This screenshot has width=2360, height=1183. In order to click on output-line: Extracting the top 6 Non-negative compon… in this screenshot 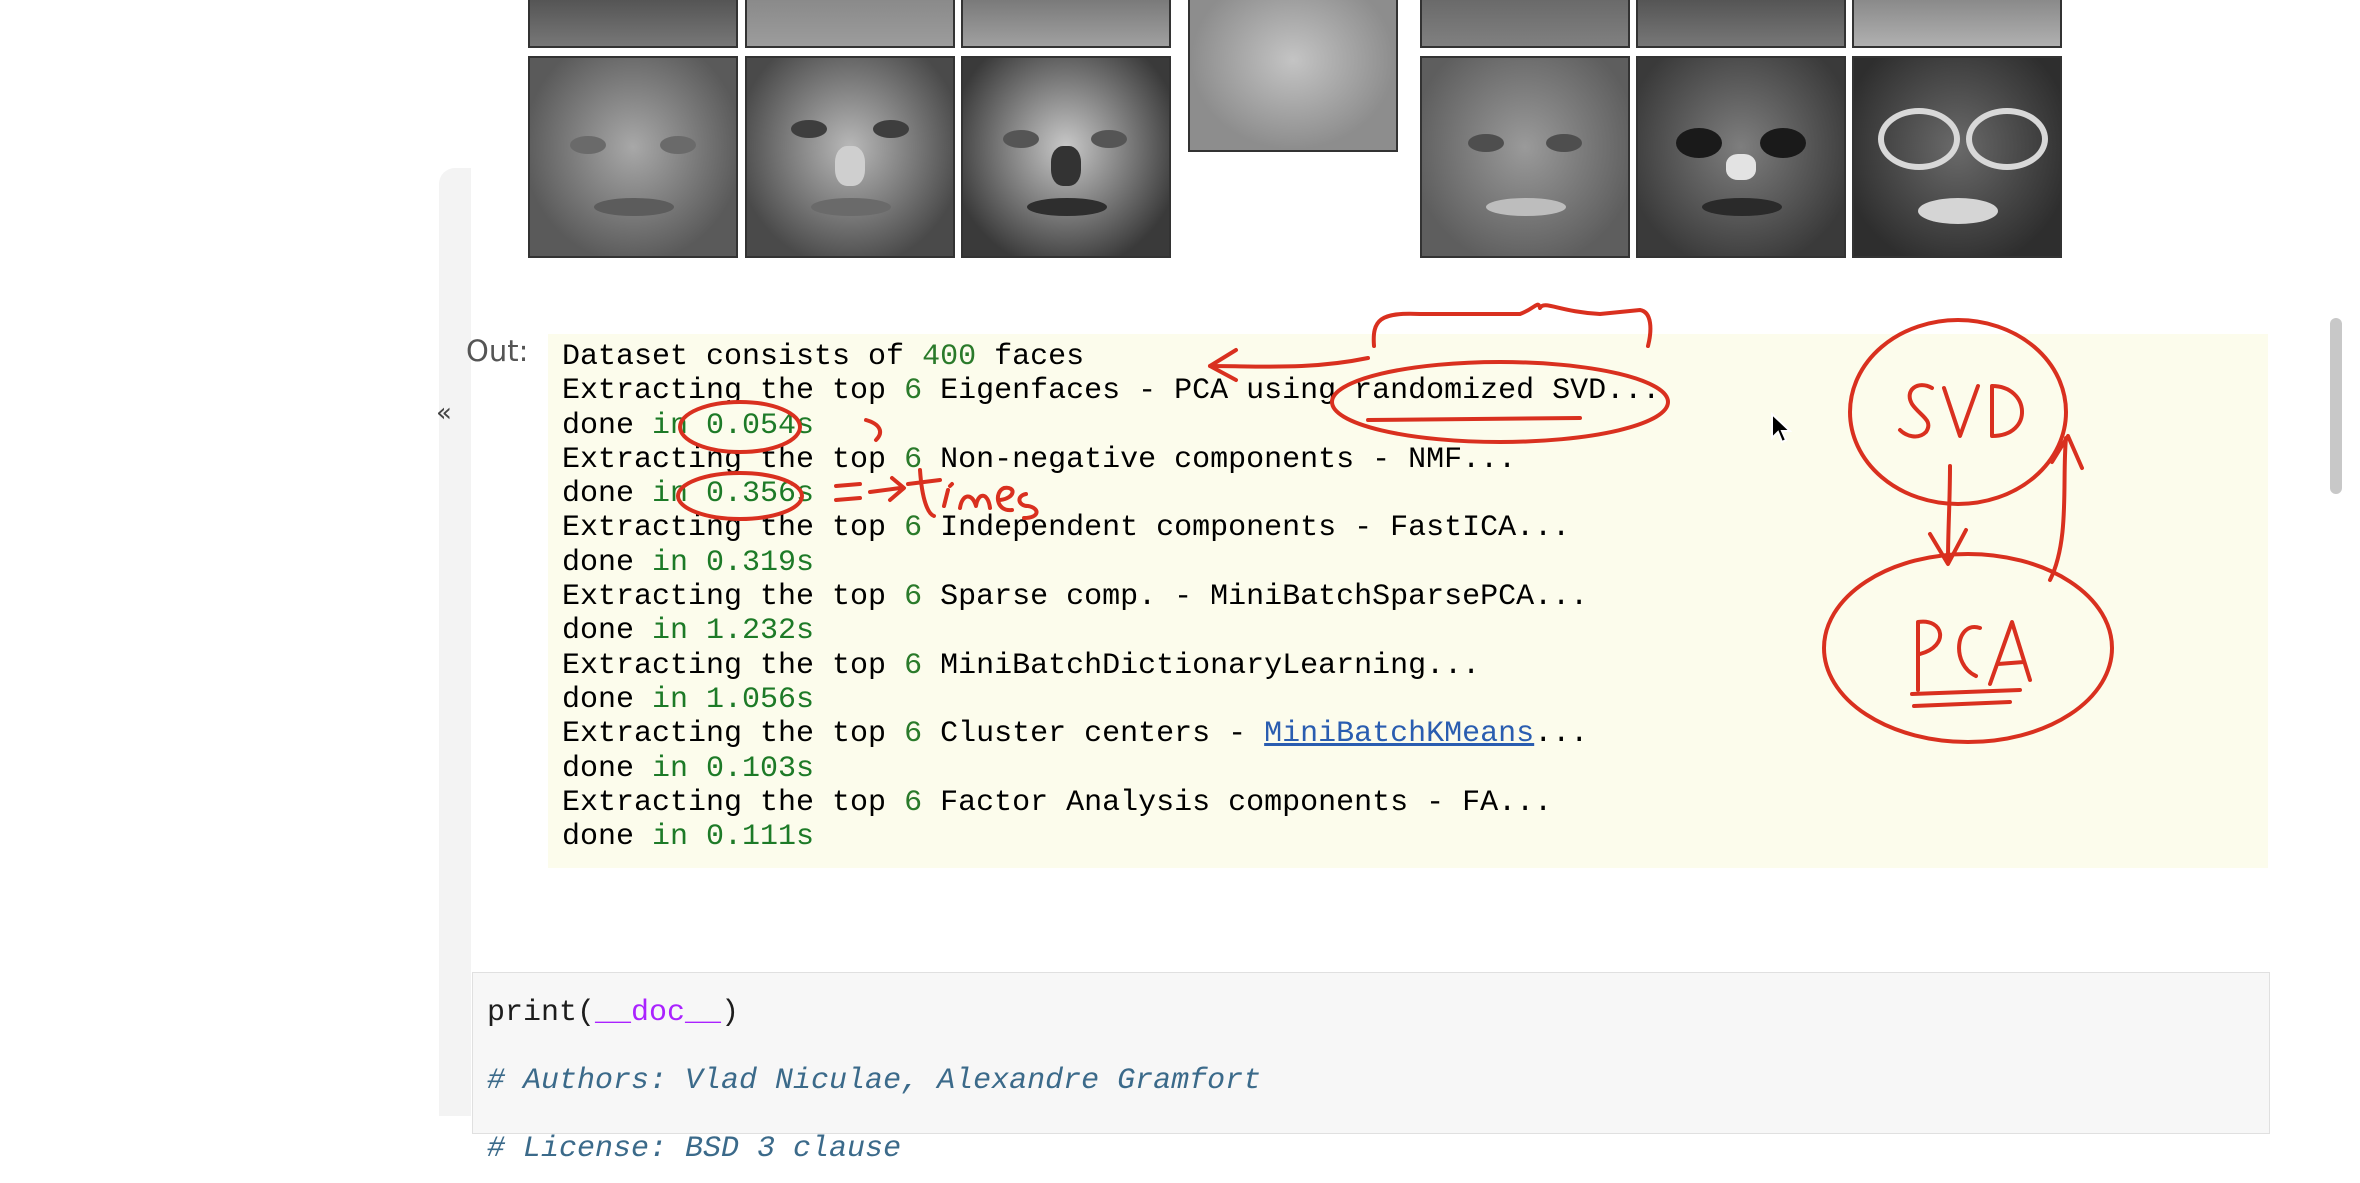, I will do `click(1039, 459)`.